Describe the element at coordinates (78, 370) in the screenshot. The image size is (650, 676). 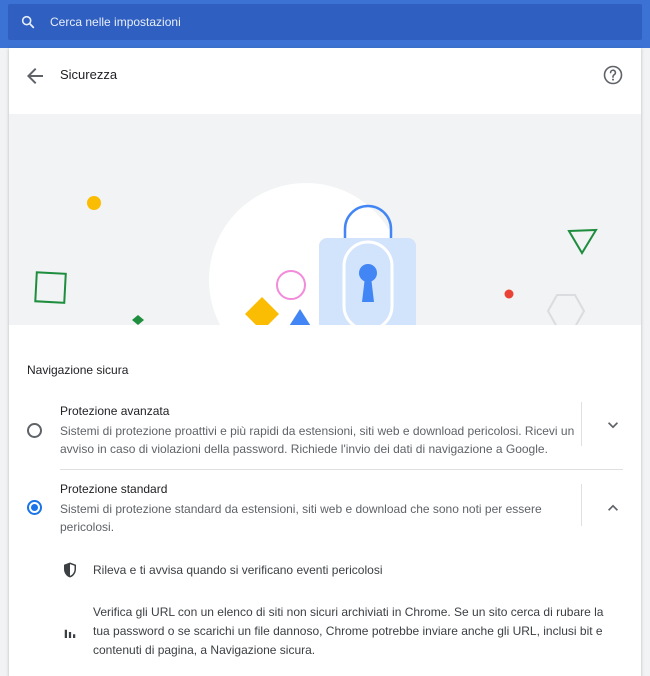
I see `section-title: Navigazione sicura` at that location.